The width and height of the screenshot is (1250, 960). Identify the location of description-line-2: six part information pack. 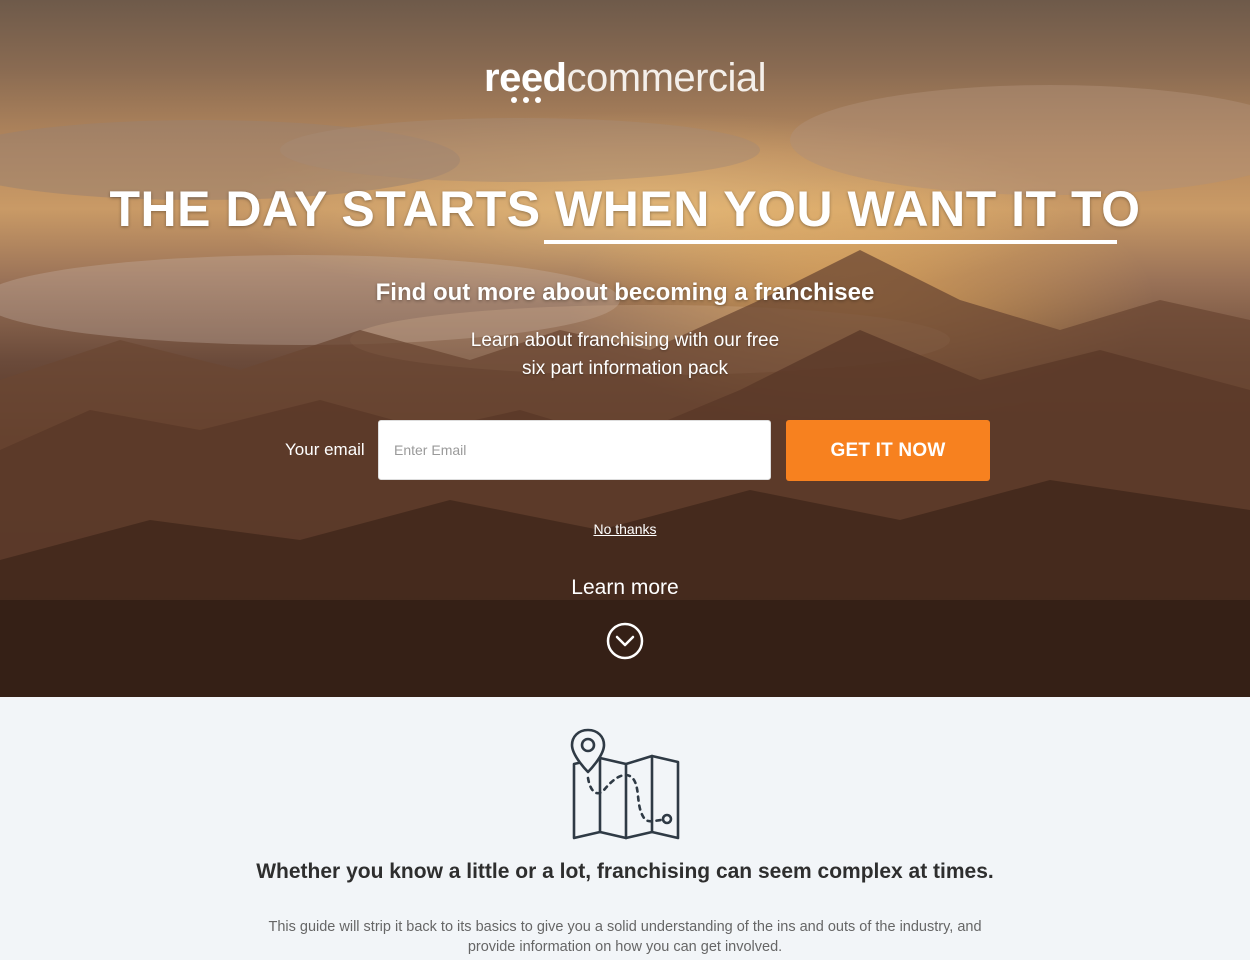
(625, 368).